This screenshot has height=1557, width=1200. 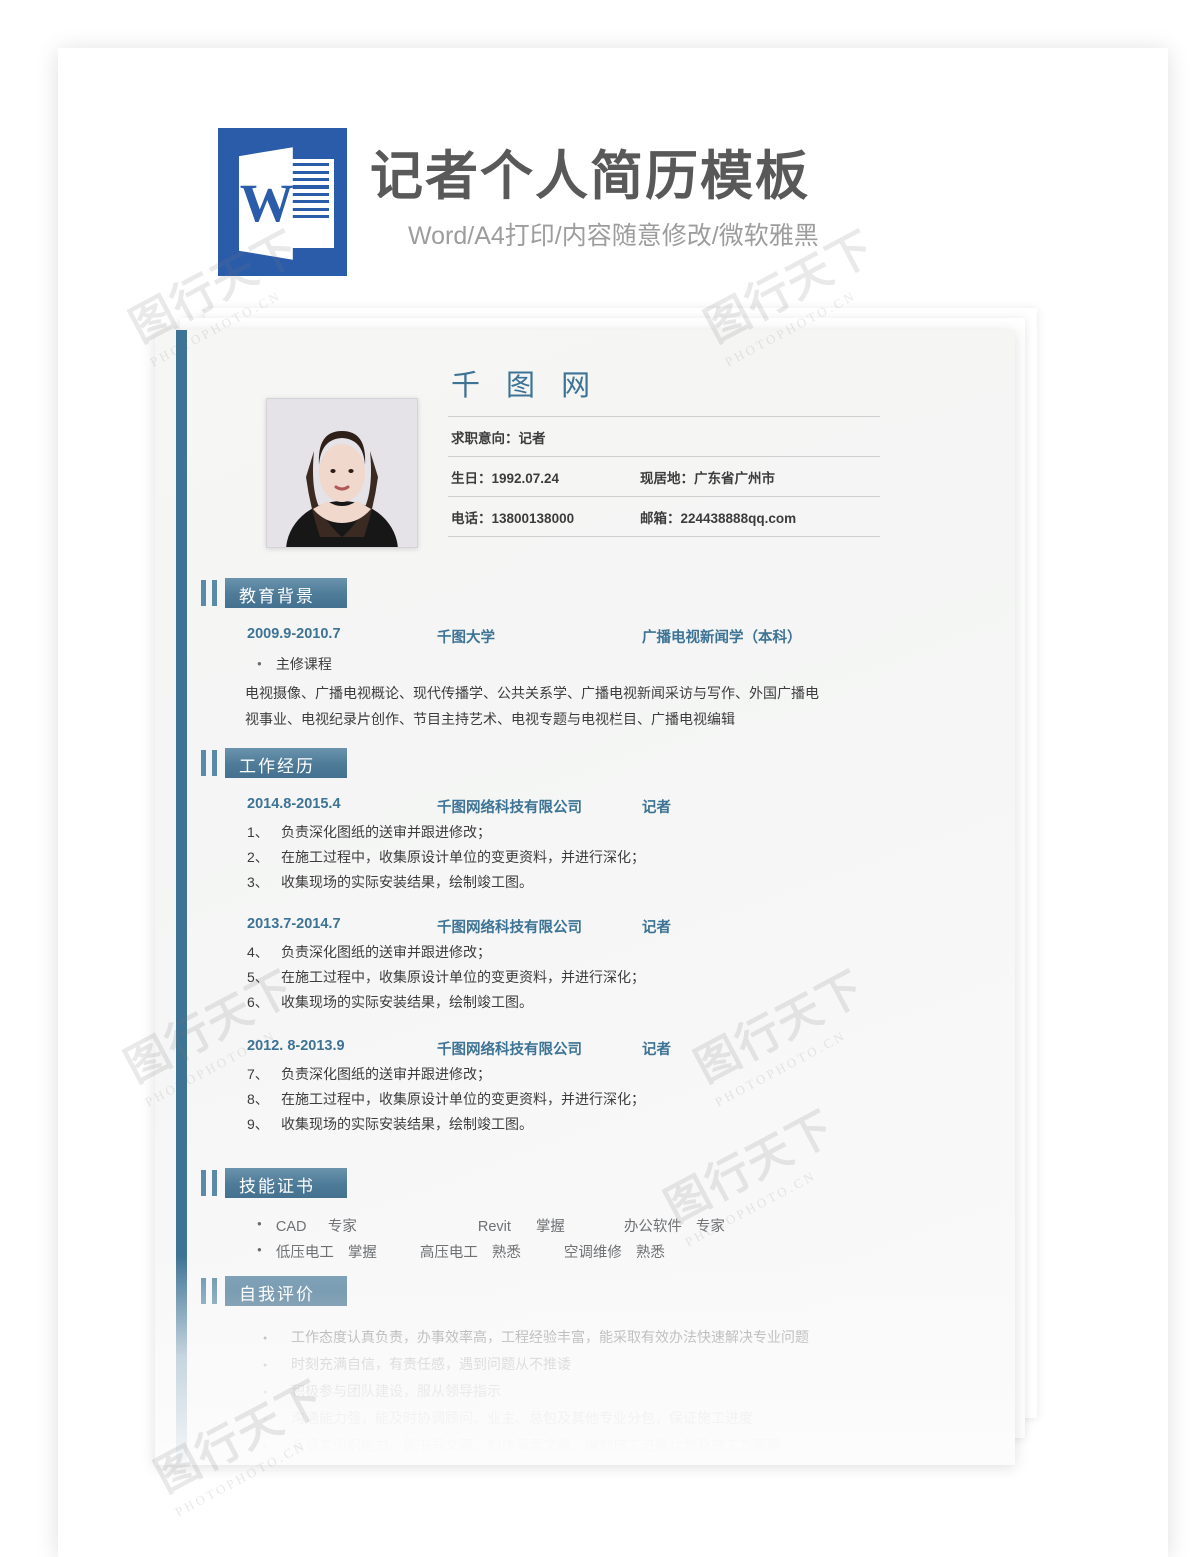 What do you see at coordinates (304, 1253) in the screenshot?
I see `skill-name: 低压电工` at bounding box center [304, 1253].